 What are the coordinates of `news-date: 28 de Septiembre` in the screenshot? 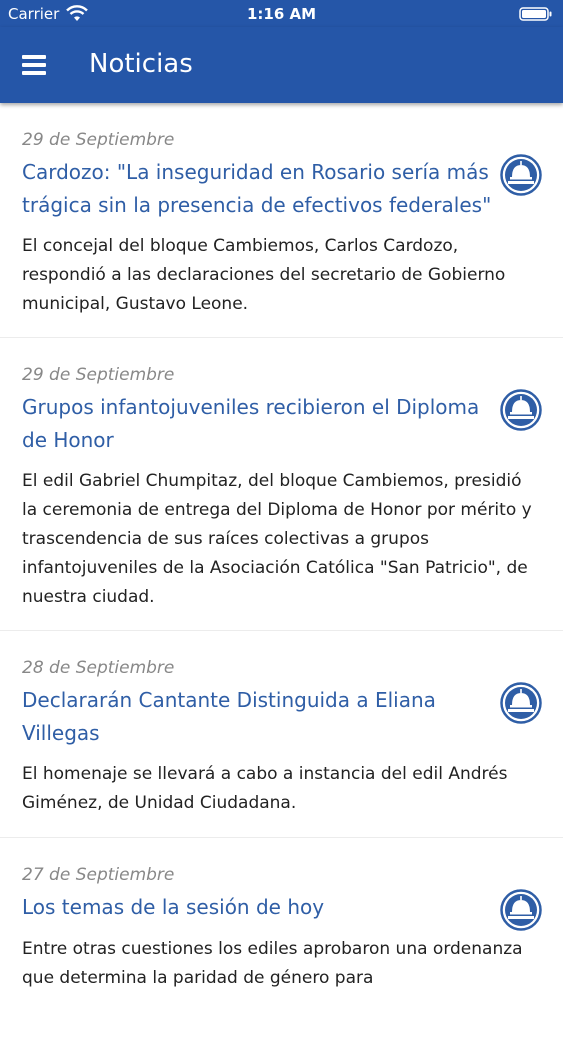 It's located at (98, 668).